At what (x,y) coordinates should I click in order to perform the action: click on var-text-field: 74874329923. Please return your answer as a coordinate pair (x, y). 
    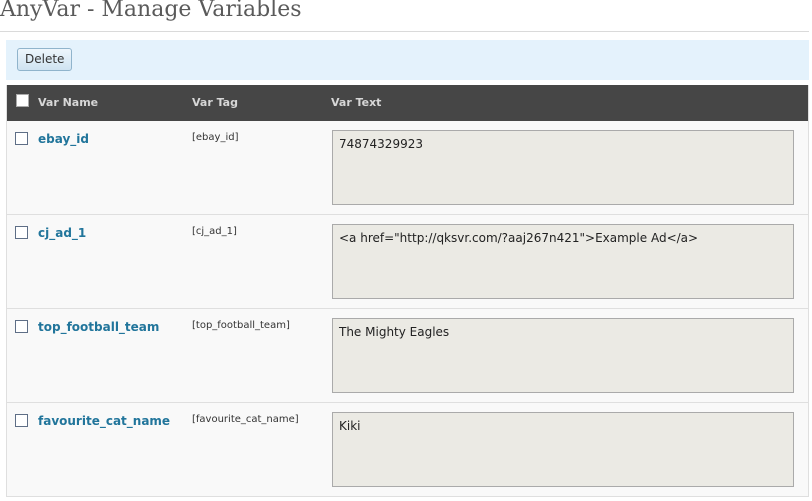
    Looking at the image, I should click on (563, 167).